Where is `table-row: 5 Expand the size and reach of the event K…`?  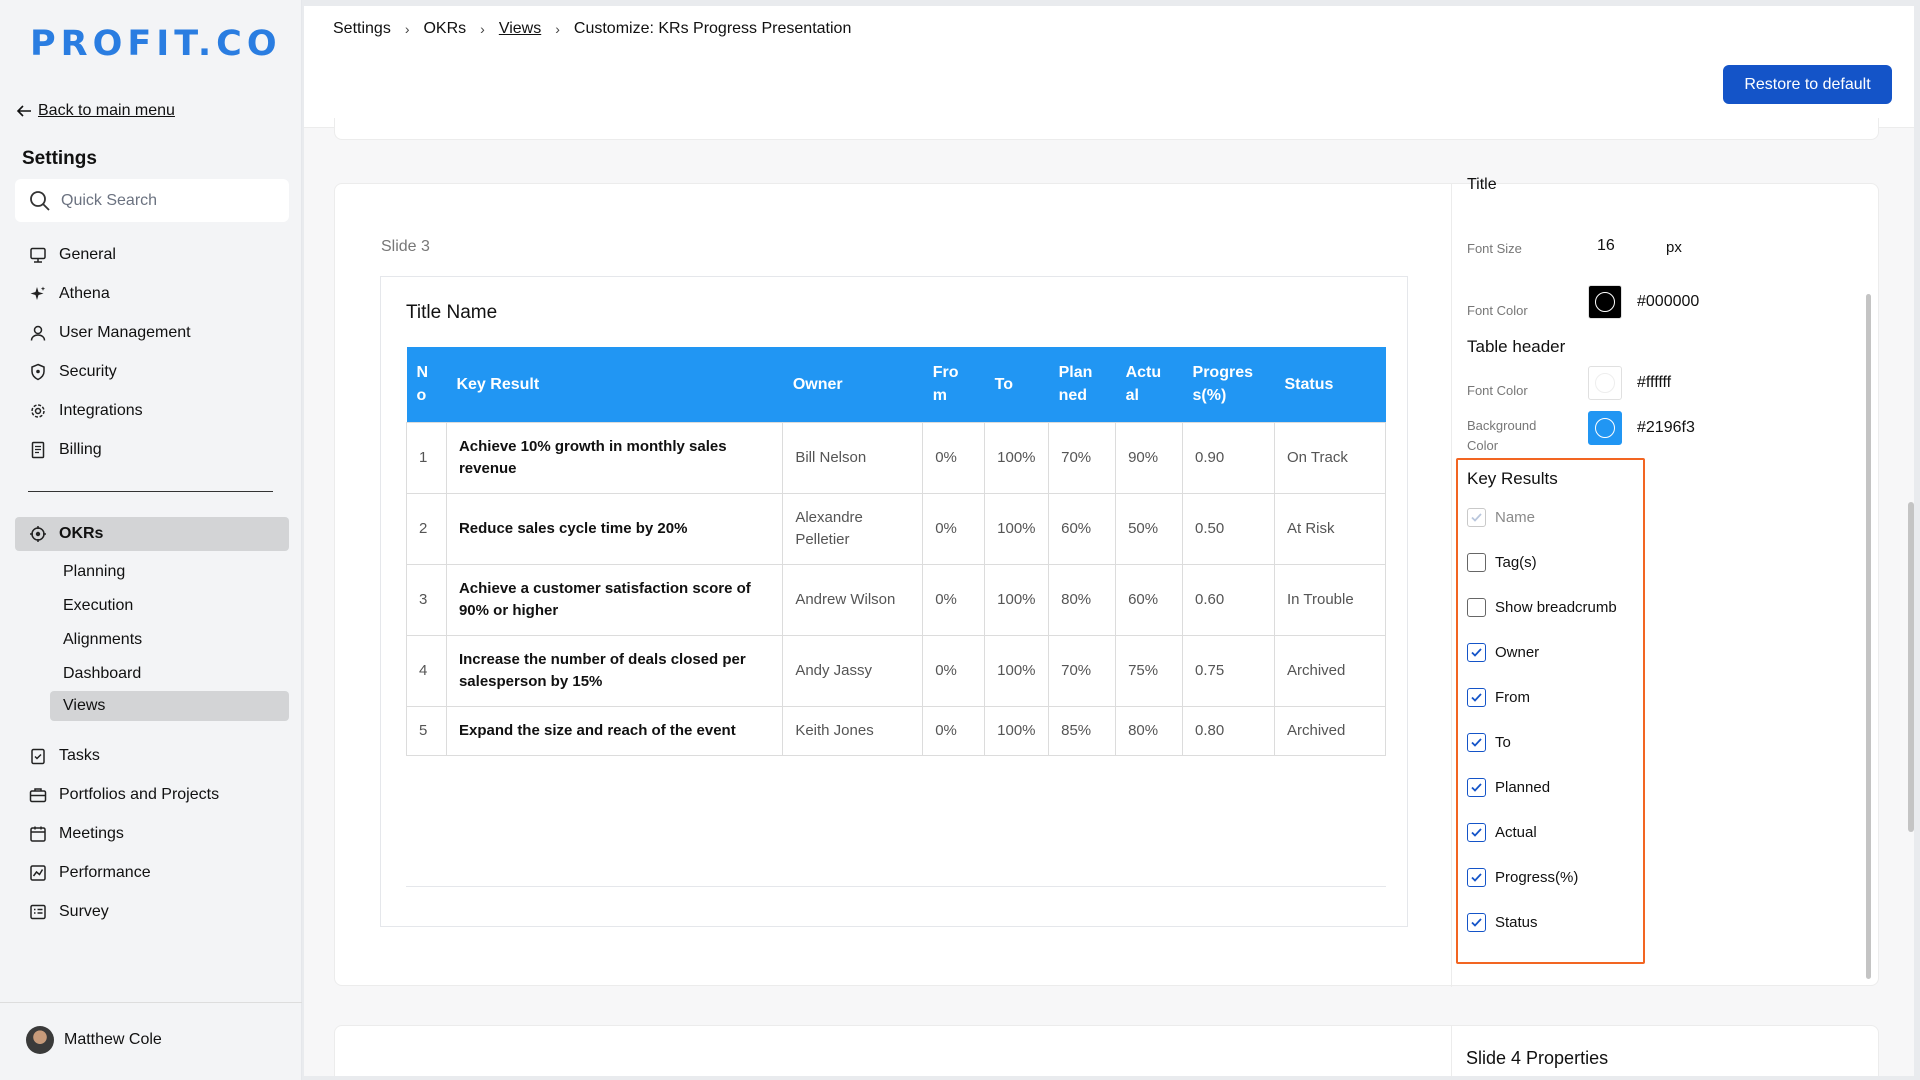
table-row: 5 Expand the size and reach of the event K… is located at coordinates (896, 730).